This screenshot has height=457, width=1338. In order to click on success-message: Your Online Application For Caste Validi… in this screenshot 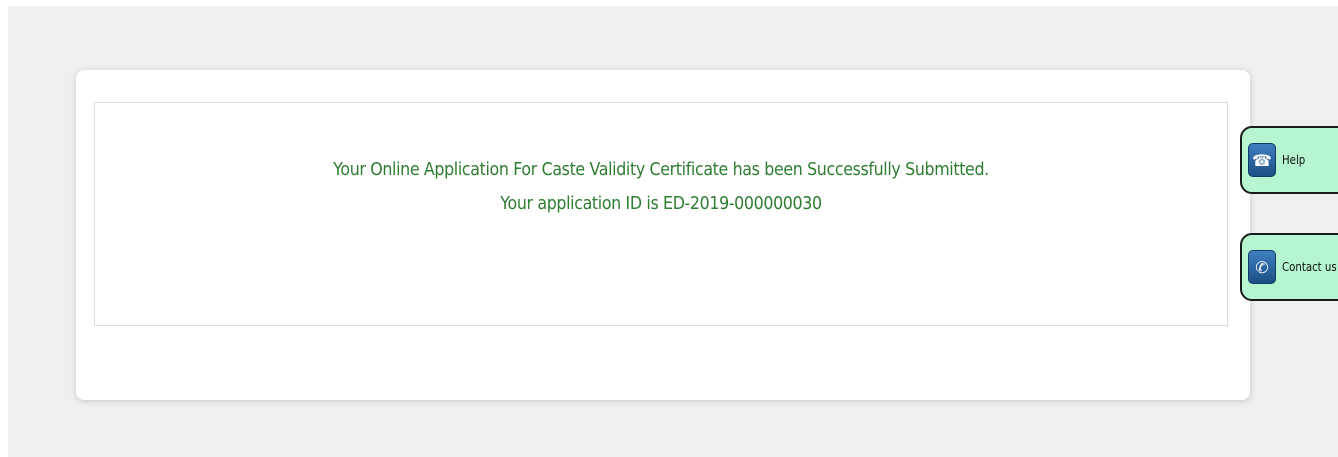, I will do `click(661, 169)`.